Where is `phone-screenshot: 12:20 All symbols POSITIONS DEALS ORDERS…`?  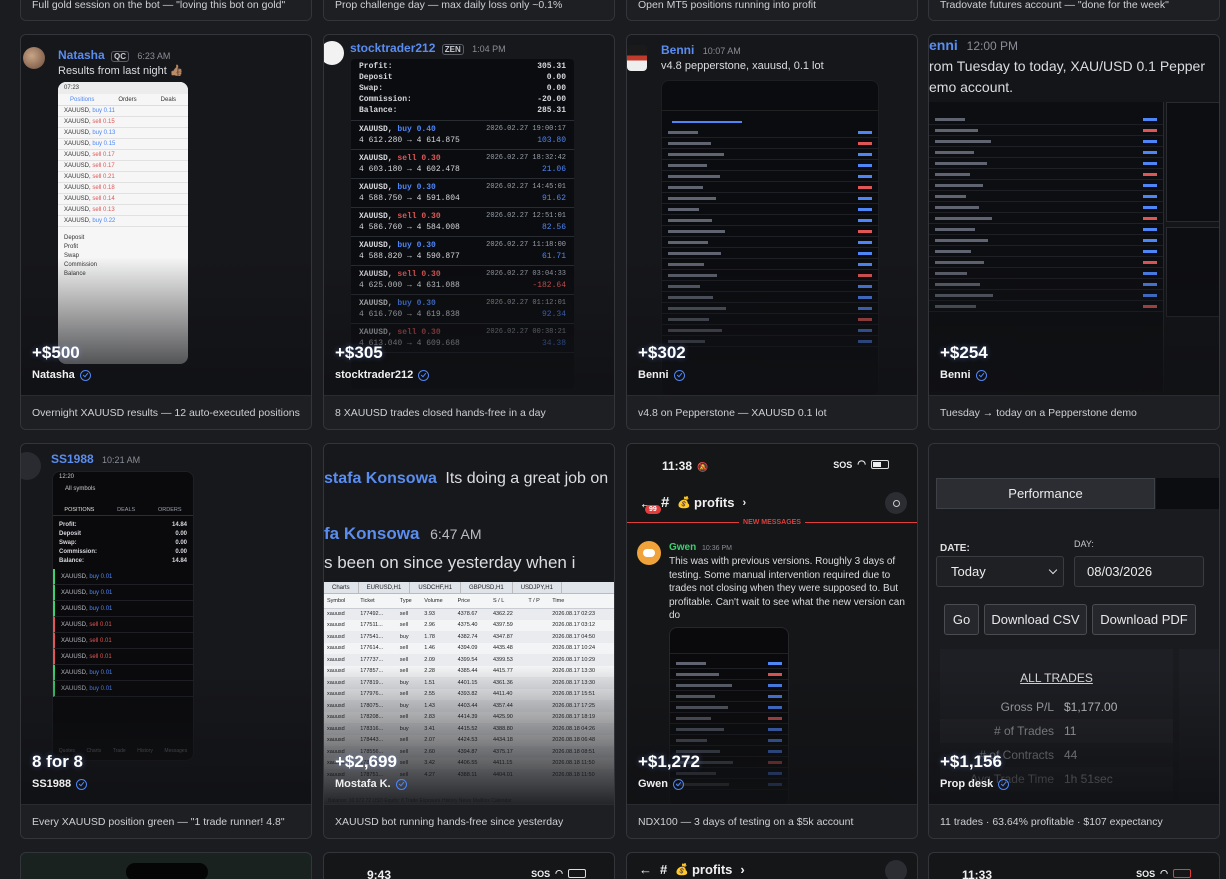 phone-screenshot: 12:20 All symbols POSITIONS DEALS ORDERS… is located at coordinates (123, 616).